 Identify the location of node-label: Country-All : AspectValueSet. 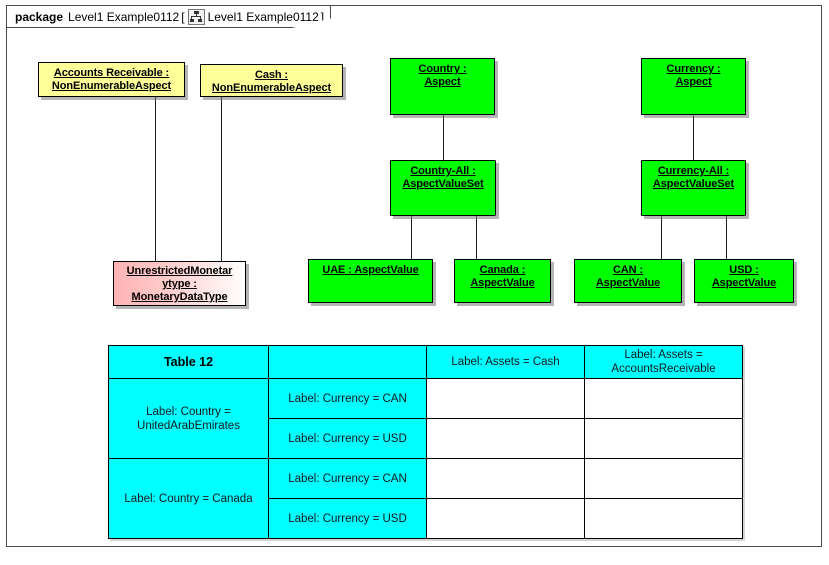
(443, 177).